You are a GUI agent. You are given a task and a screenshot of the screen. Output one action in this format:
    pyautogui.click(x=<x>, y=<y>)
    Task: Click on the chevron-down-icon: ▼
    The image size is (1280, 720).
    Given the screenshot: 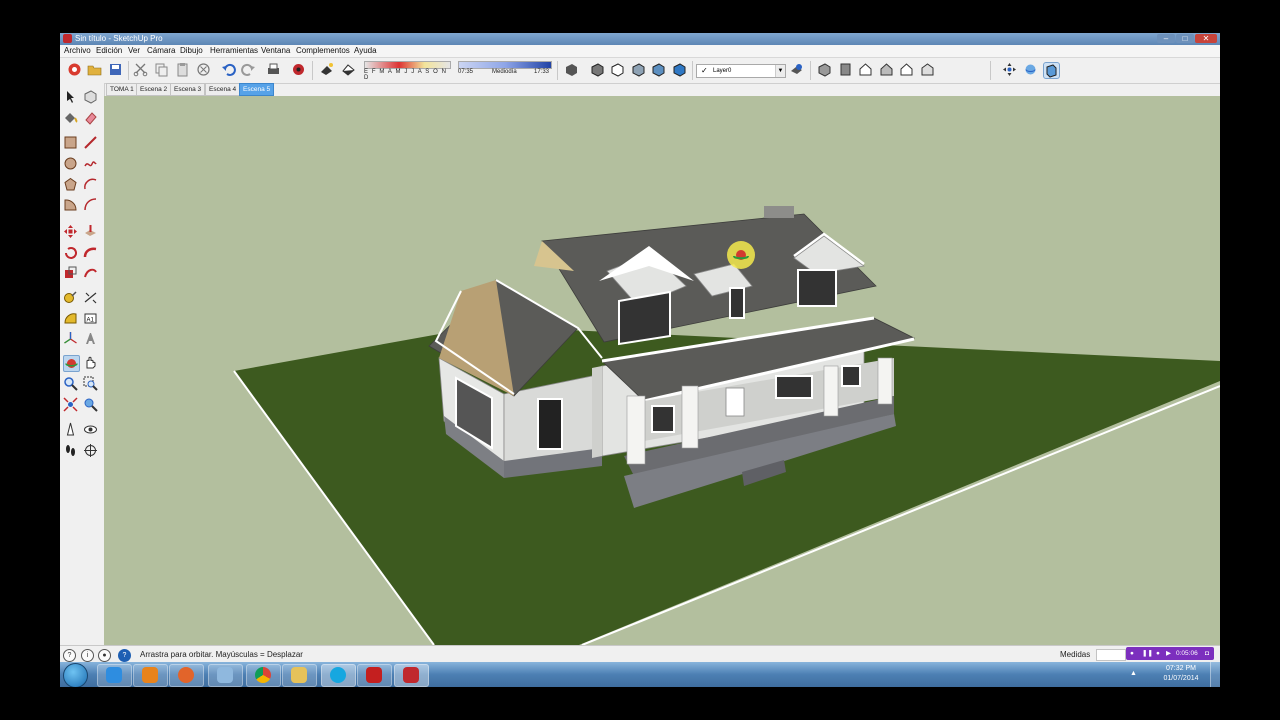 What is the action you would take?
    pyautogui.click(x=780, y=71)
    